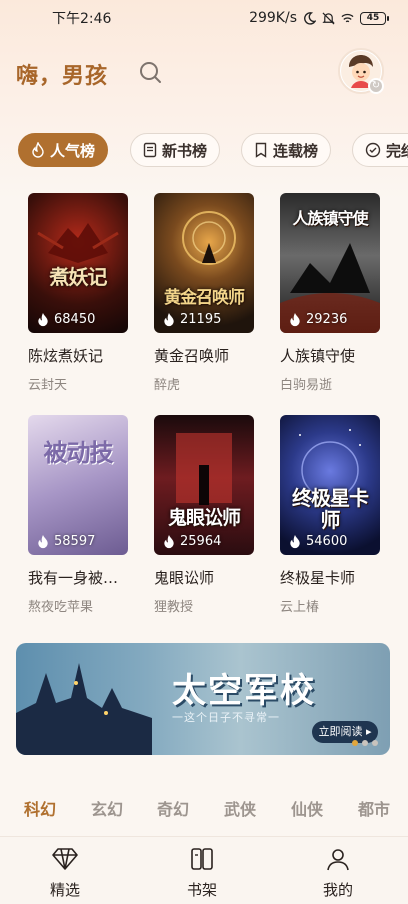 This screenshot has height=904, width=408. I want to click on popularity-count: 29236, so click(317, 319).